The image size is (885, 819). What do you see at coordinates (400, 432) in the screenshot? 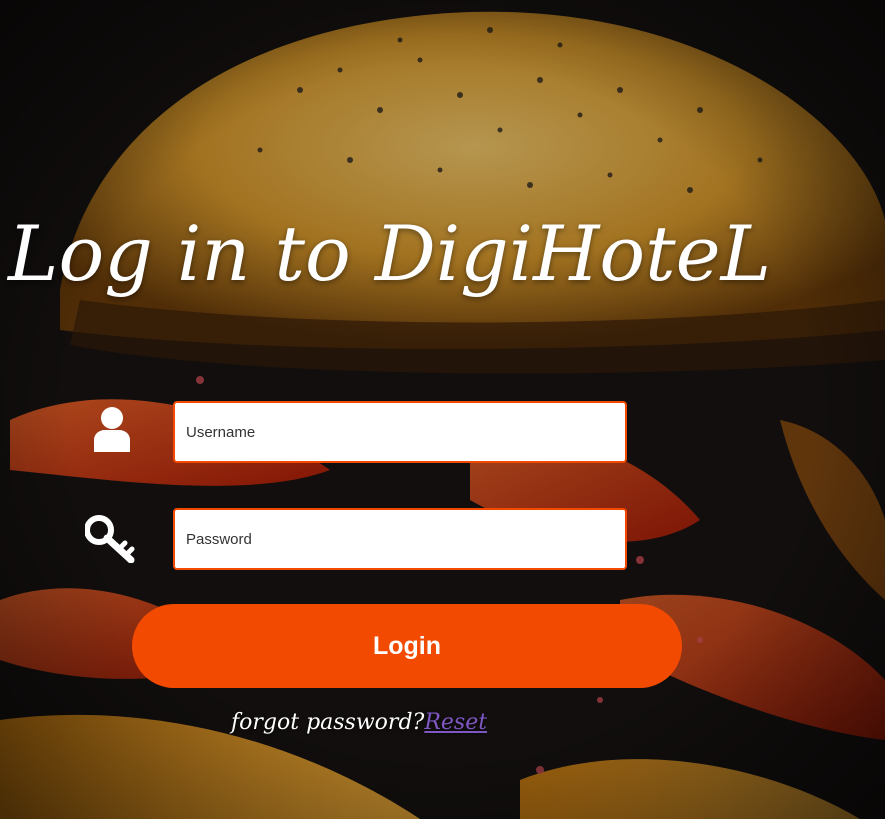
I see `username-input` at bounding box center [400, 432].